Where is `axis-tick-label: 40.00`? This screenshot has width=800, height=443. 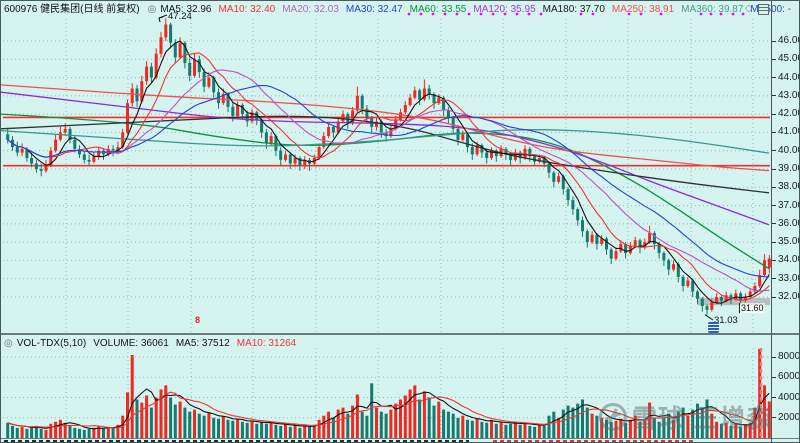 axis-tick-label: 40.00 is located at coordinates (788, 150).